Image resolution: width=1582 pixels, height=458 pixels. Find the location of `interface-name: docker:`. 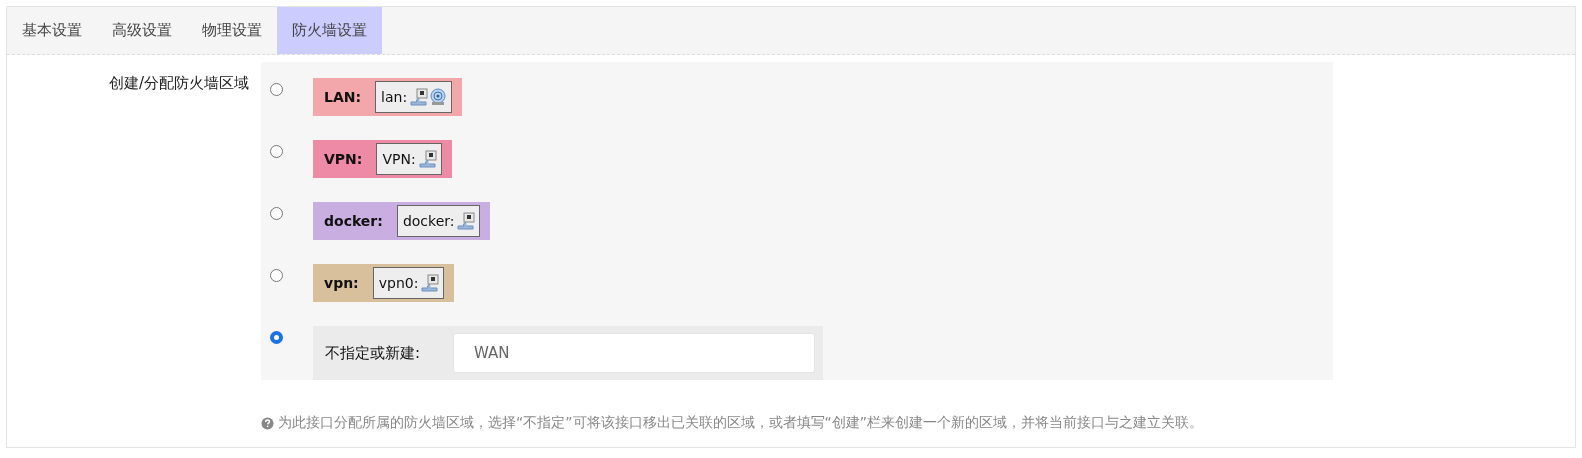

interface-name: docker: is located at coordinates (428, 221).